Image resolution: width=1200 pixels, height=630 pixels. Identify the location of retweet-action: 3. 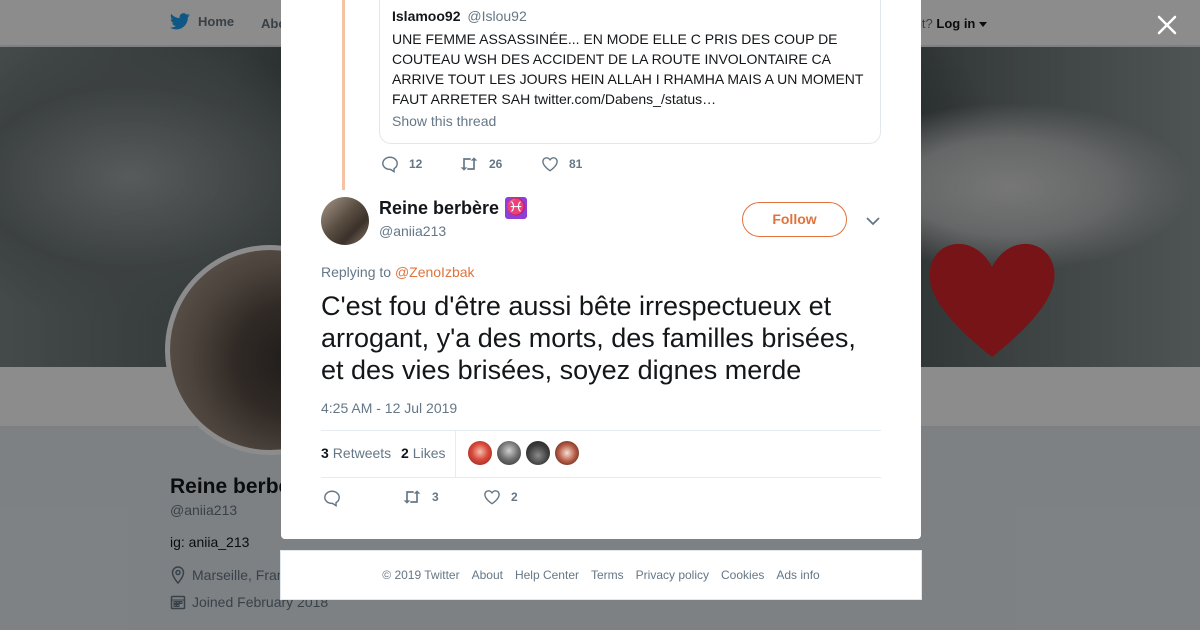
(420, 497).